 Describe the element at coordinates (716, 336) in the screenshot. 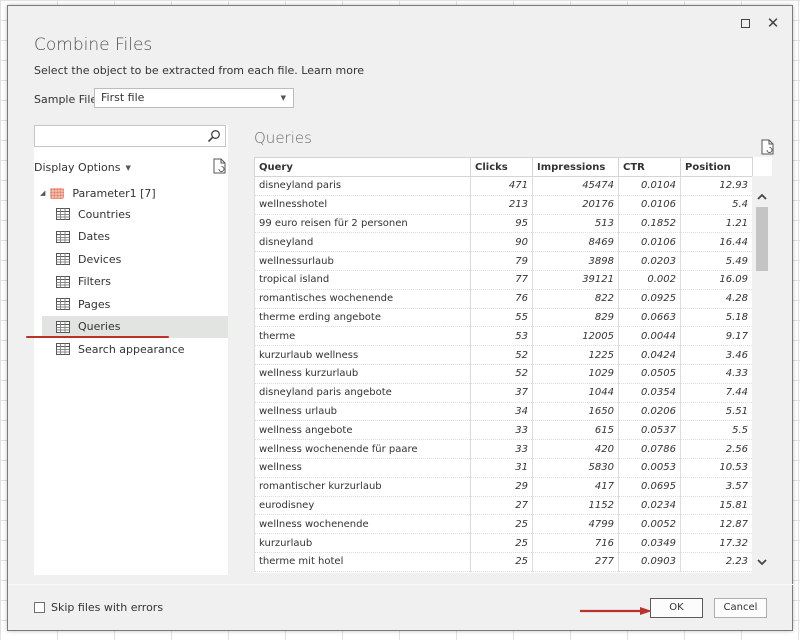

I see `cell-position: 9.17` at that location.